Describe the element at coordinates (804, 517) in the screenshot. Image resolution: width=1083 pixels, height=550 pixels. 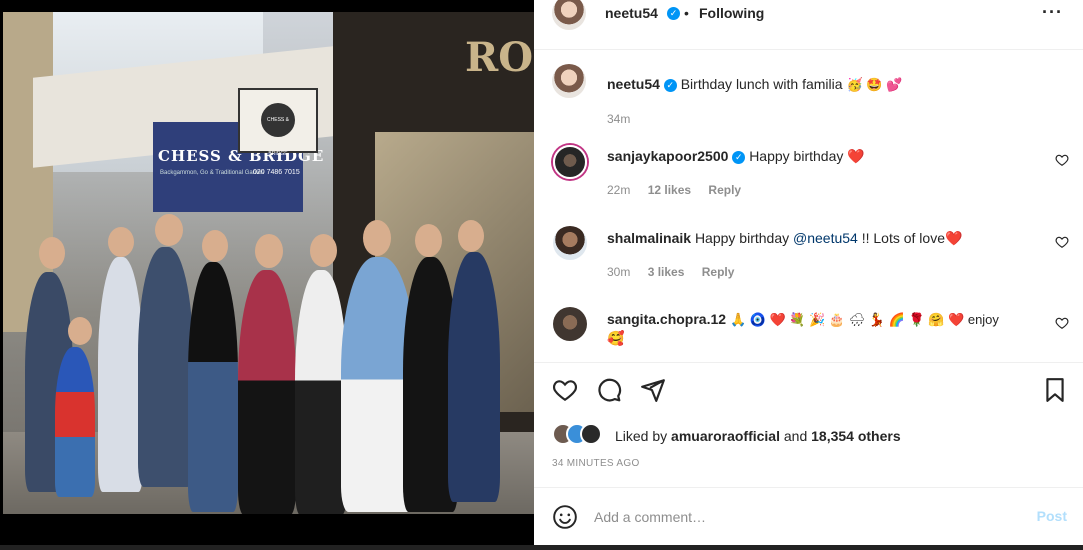
I see `add-comment-input` at that location.